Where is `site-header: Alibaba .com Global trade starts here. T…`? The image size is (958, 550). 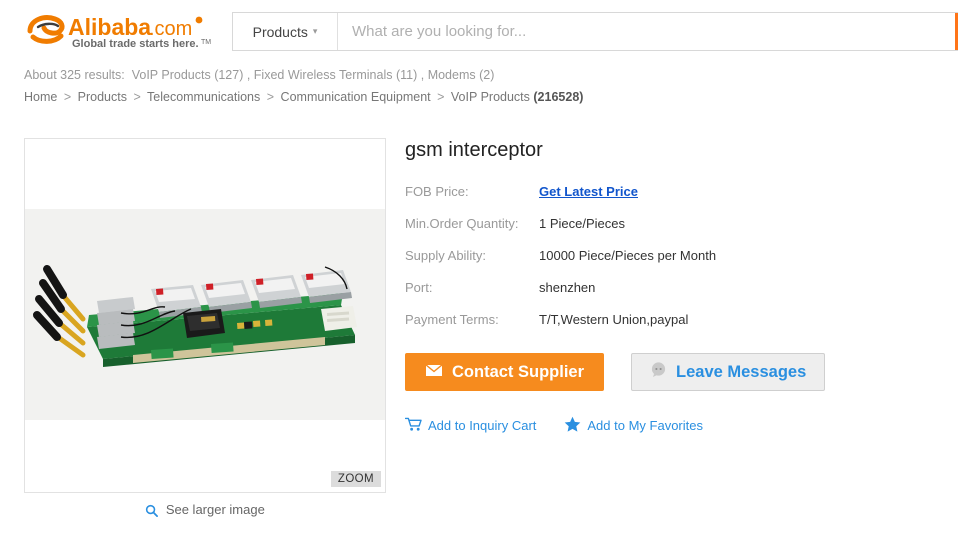 site-header: Alibaba .com Global trade starts here. T… is located at coordinates (479, 31).